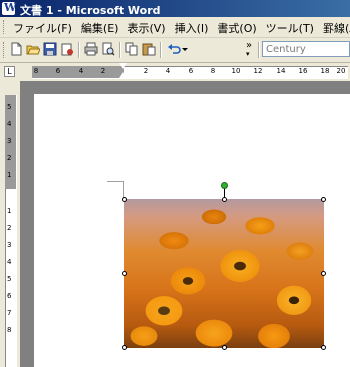 The height and width of the screenshot is (367, 350). I want to click on undo-dropdown-icon, so click(185, 49).